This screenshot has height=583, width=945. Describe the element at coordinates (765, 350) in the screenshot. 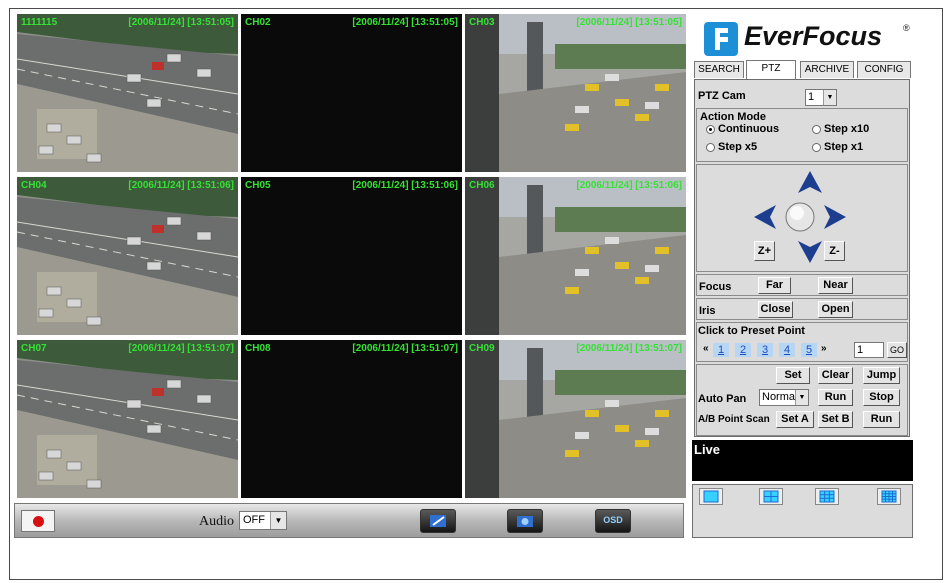

I see `preset-link-3: 3` at that location.